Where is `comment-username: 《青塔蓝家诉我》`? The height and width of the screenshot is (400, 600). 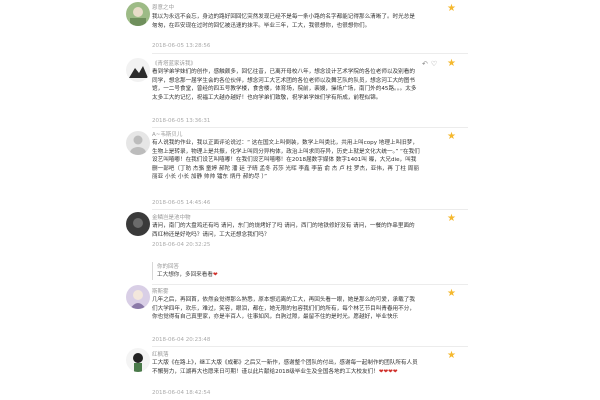 comment-username: 《青塔蓝家诉我》 is located at coordinates (174, 63).